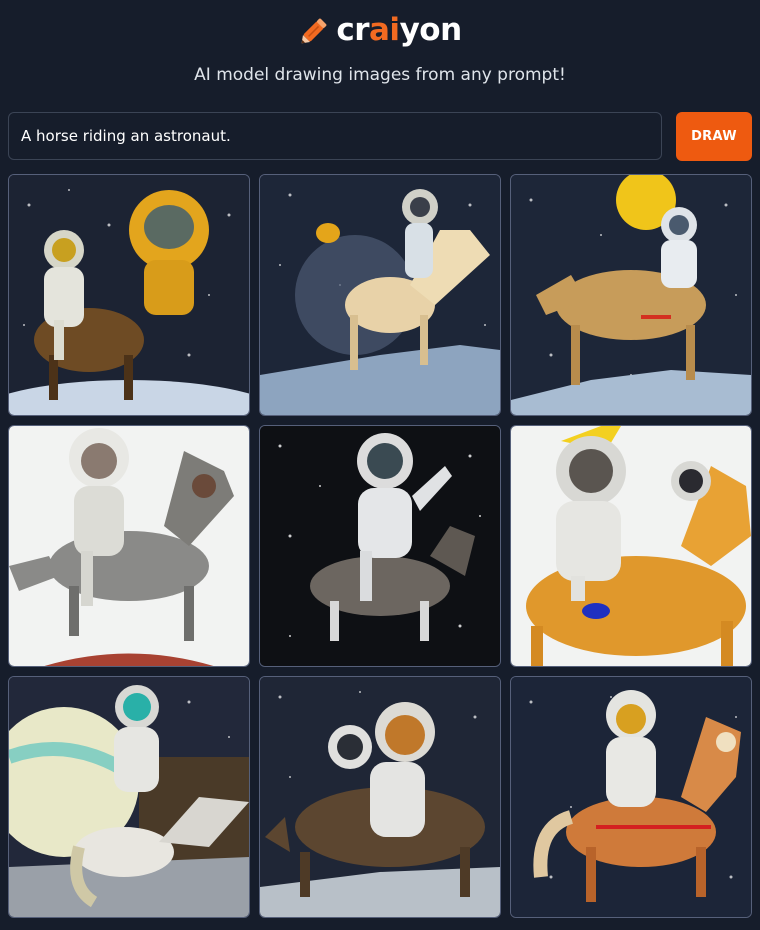 The height and width of the screenshot is (930, 760). I want to click on draw-button: DRAW, so click(714, 136).